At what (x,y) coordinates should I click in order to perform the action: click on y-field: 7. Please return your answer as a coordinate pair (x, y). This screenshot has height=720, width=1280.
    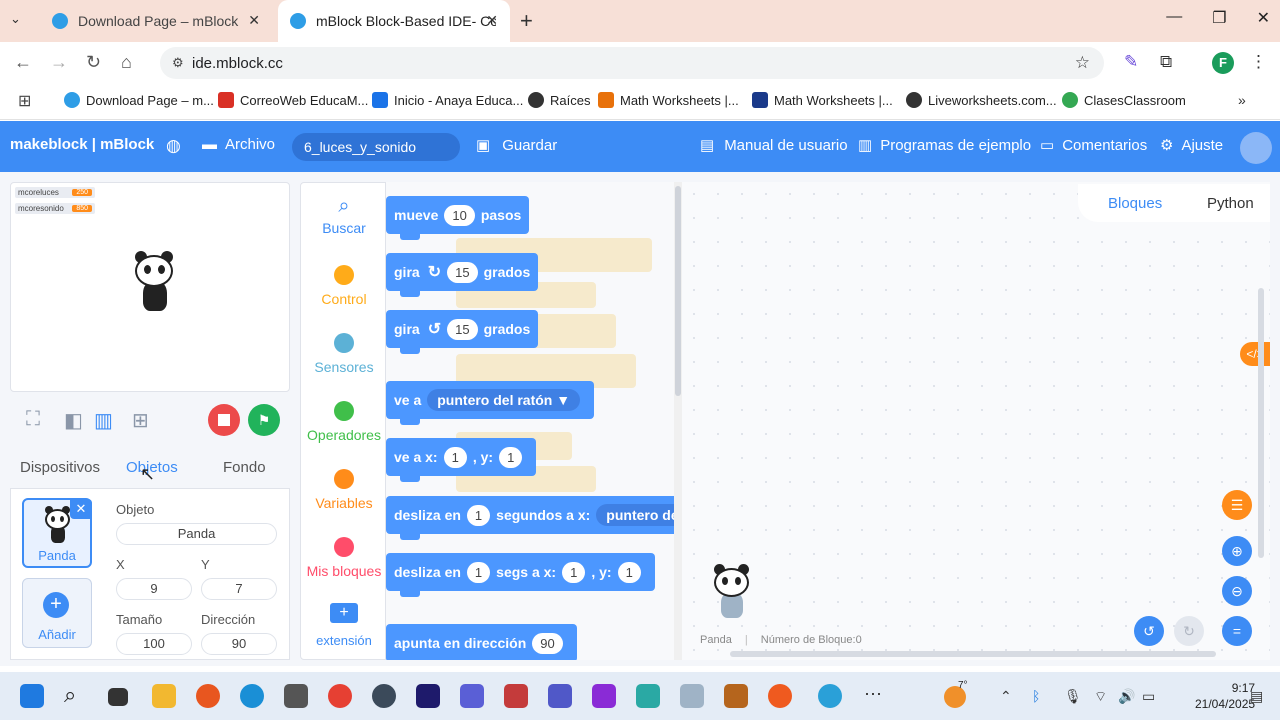
    Looking at the image, I should click on (239, 589).